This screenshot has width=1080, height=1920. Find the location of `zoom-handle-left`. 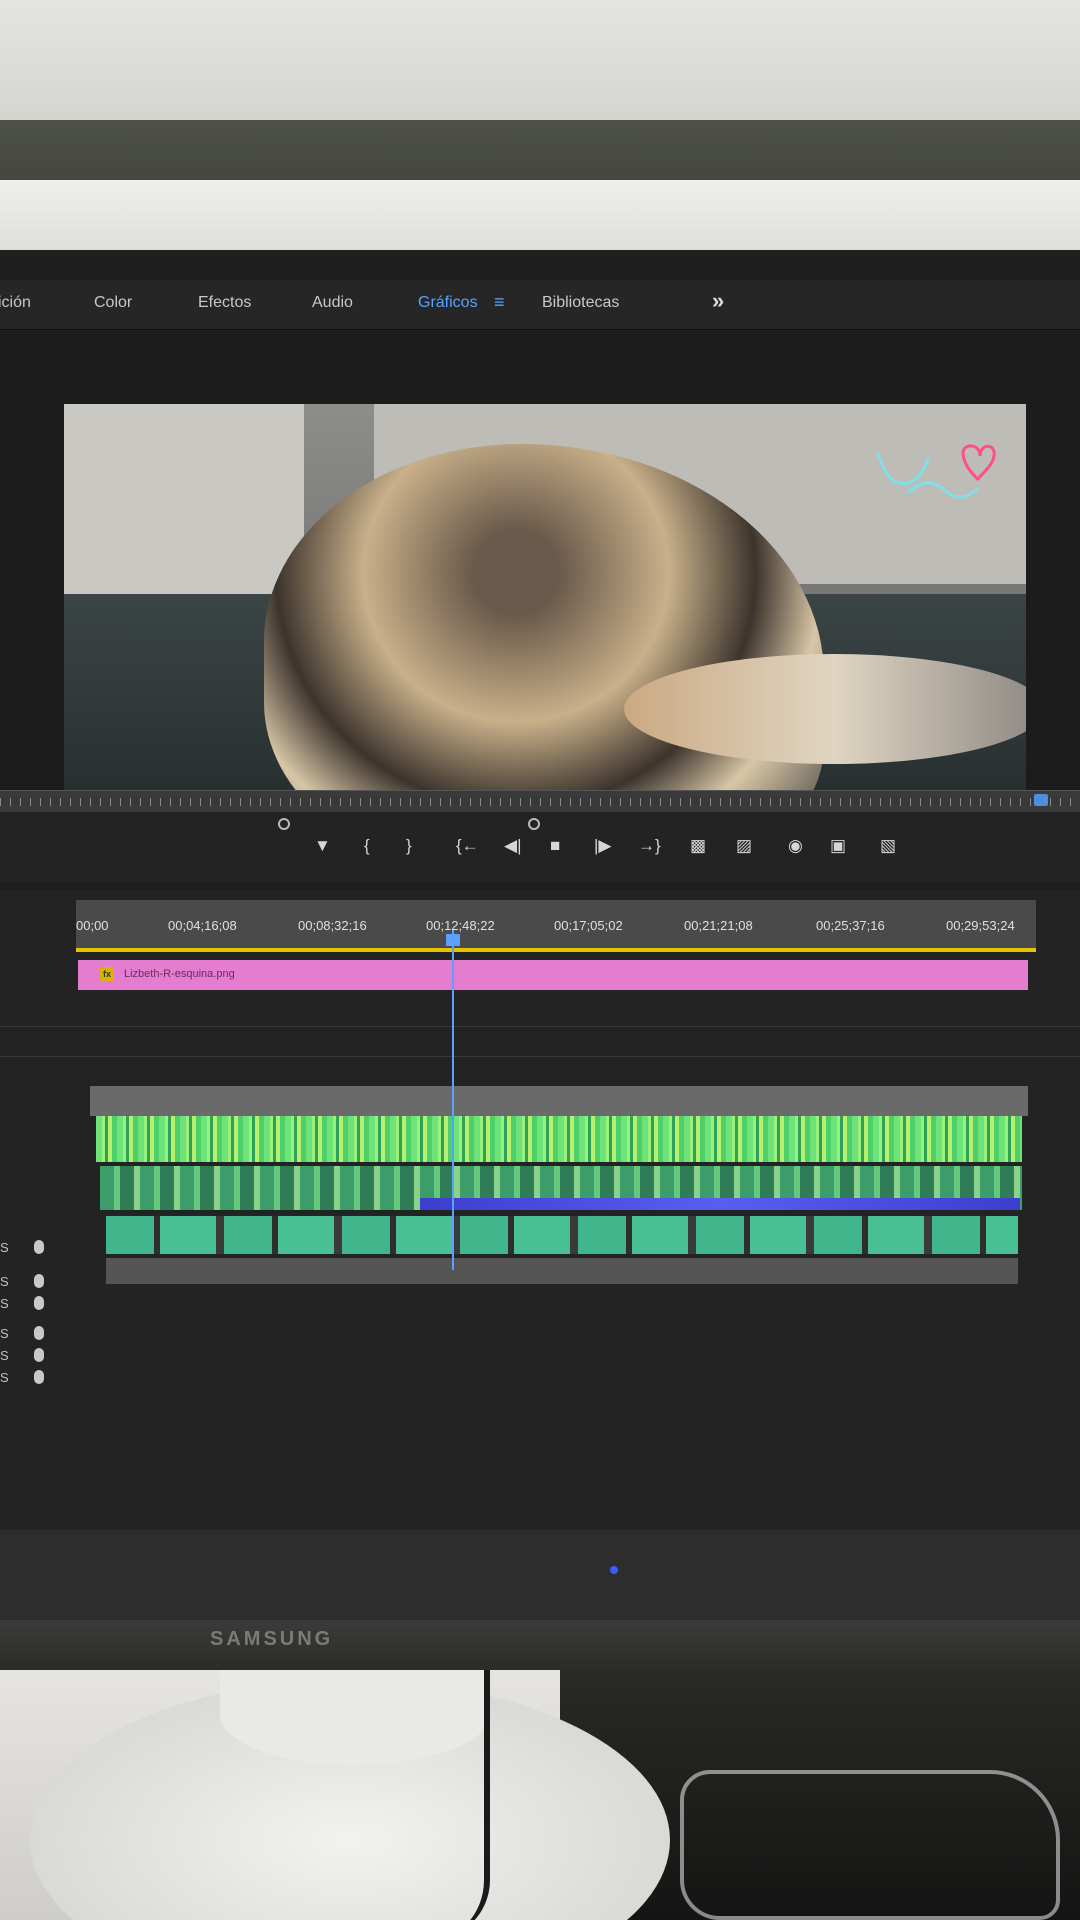

zoom-handle-left is located at coordinates (284, 824).